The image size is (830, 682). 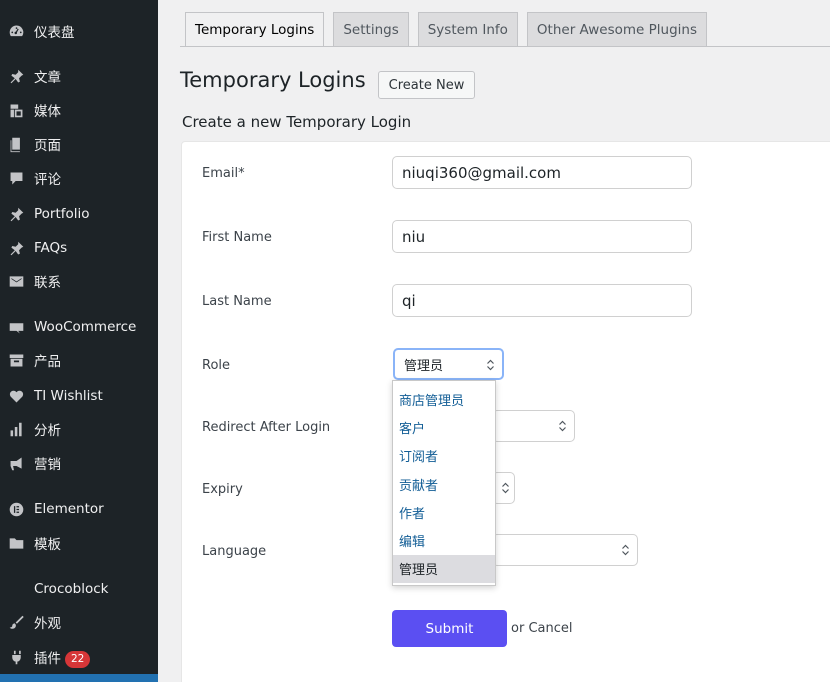 I want to click on first-name-label: First Name, so click(x=237, y=237).